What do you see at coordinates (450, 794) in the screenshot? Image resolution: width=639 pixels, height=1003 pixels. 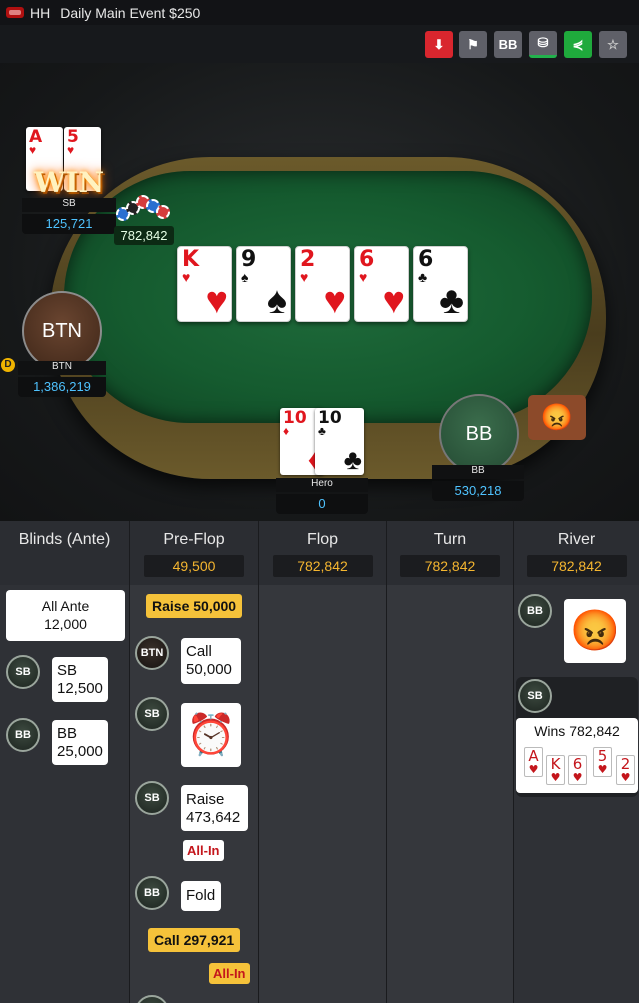 I see `turn-column` at bounding box center [450, 794].